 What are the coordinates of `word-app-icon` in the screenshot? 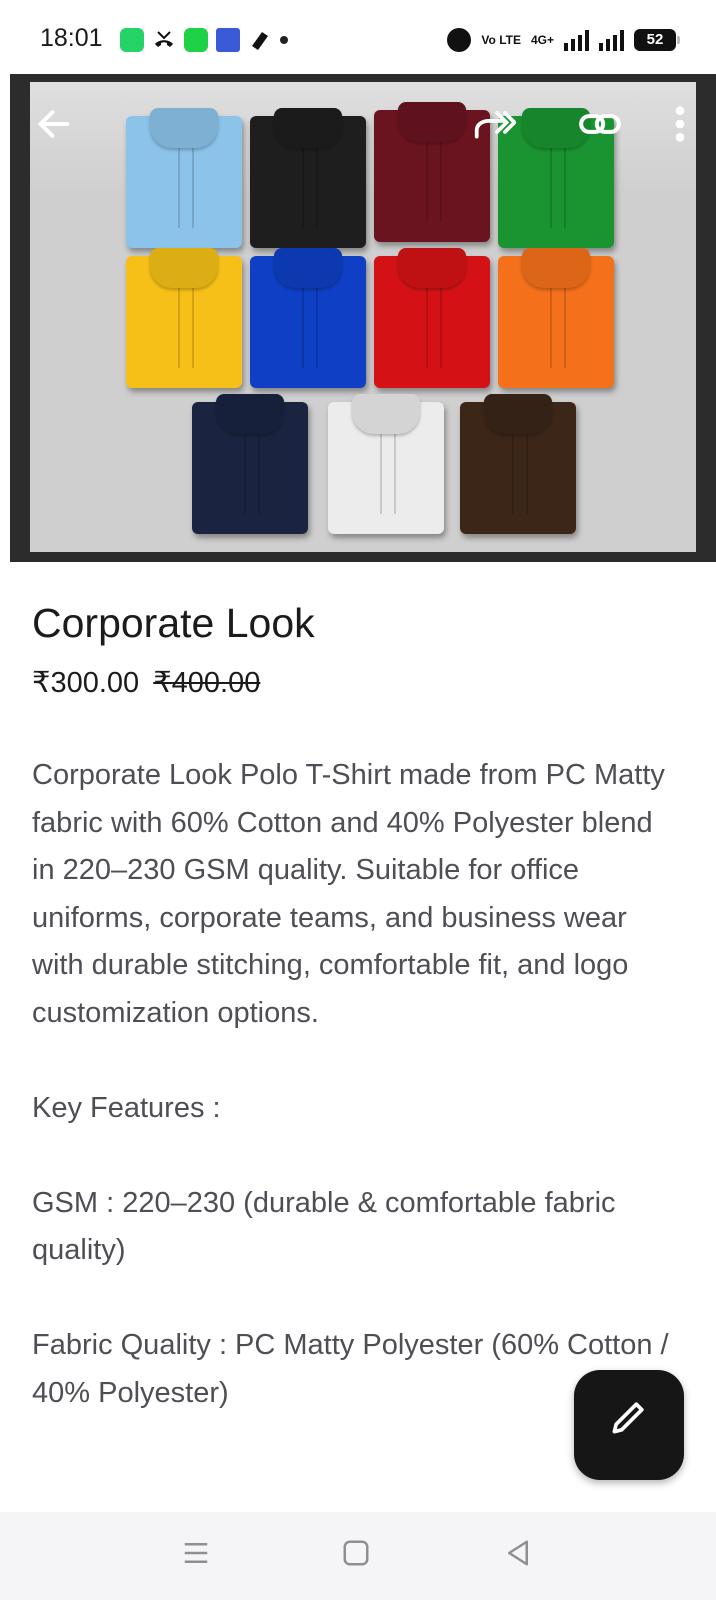 It's located at (228, 40).